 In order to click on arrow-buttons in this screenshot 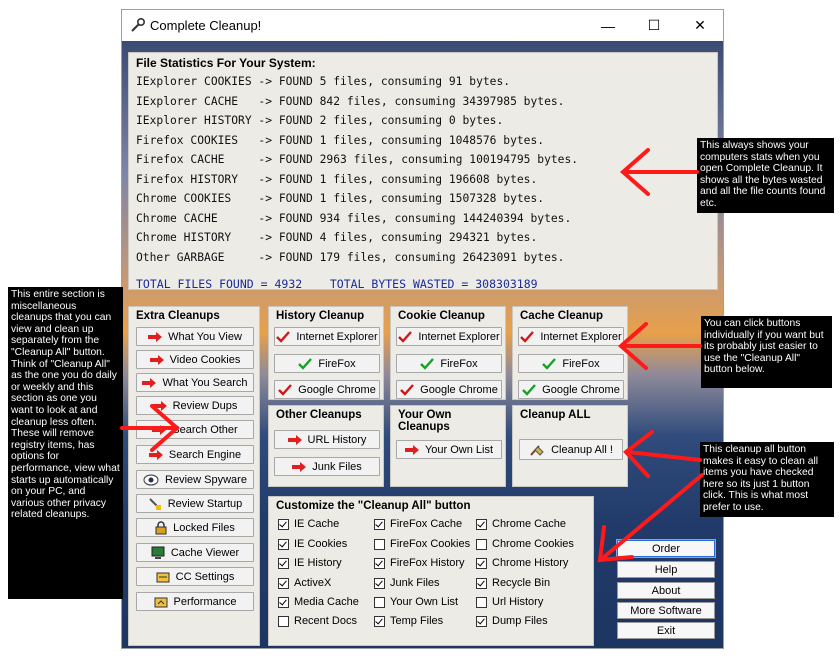, I will do `click(659, 346)`.